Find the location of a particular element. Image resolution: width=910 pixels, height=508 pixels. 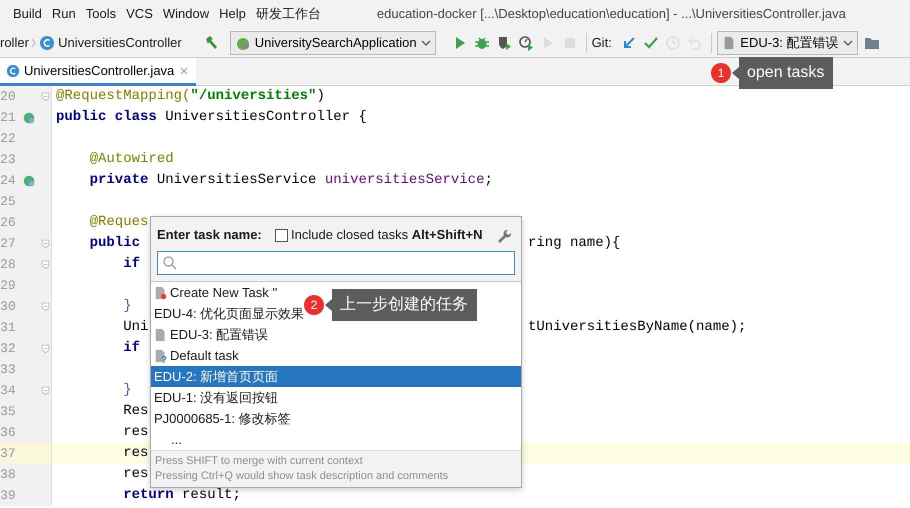

code-line: @Reques is located at coordinates (118, 222).